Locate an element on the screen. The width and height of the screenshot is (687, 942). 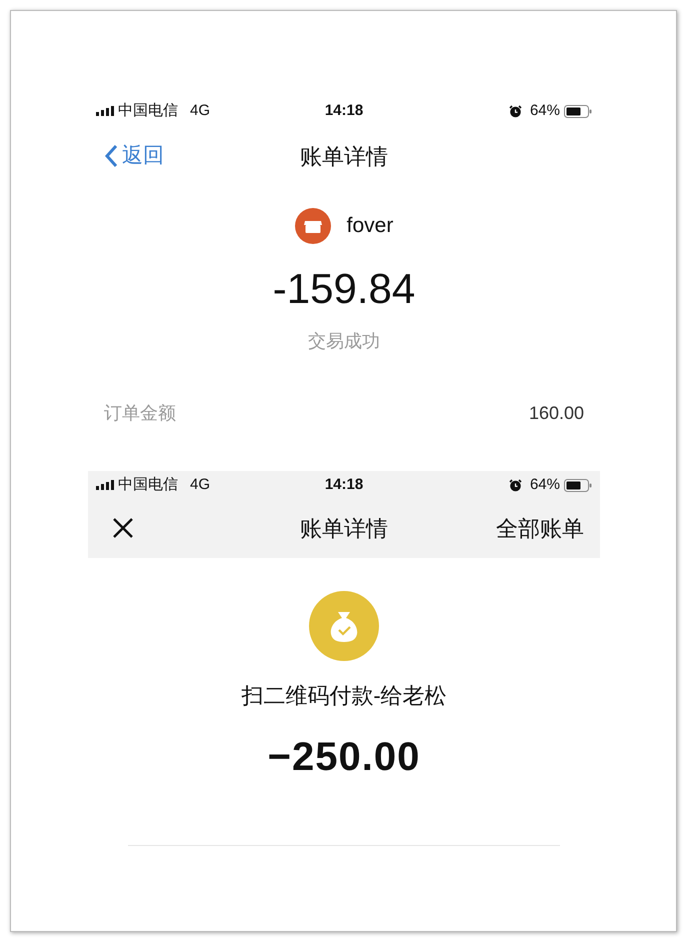
close-button is located at coordinates (123, 528).